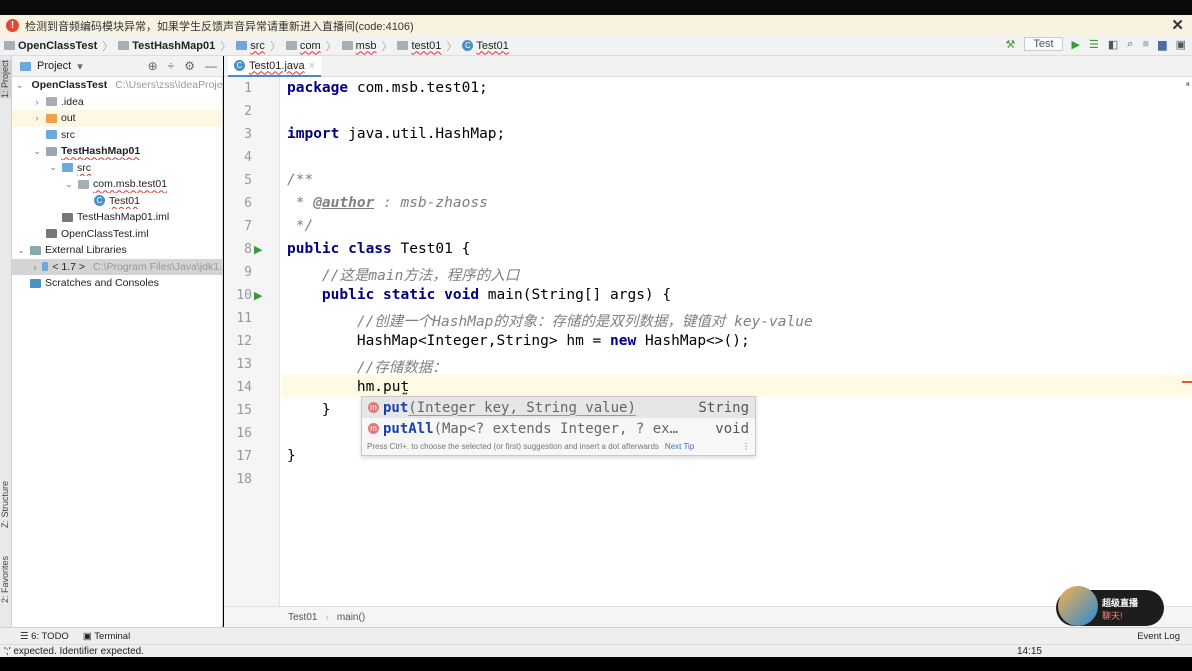  Describe the element at coordinates (130, 184) in the screenshot. I see `tree-item-label: com.msb.test01` at that location.